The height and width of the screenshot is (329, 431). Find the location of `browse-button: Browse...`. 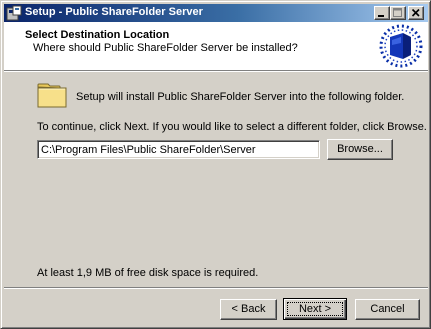

browse-button: Browse... is located at coordinates (360, 149).